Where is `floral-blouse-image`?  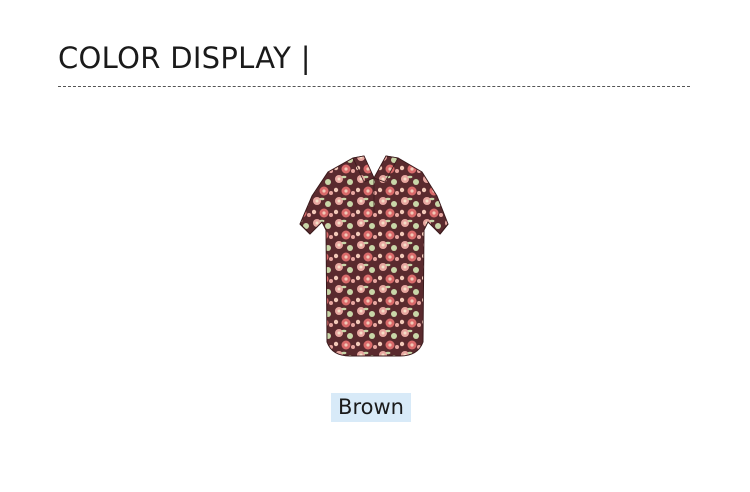
floral-blouse-image is located at coordinates (374, 256).